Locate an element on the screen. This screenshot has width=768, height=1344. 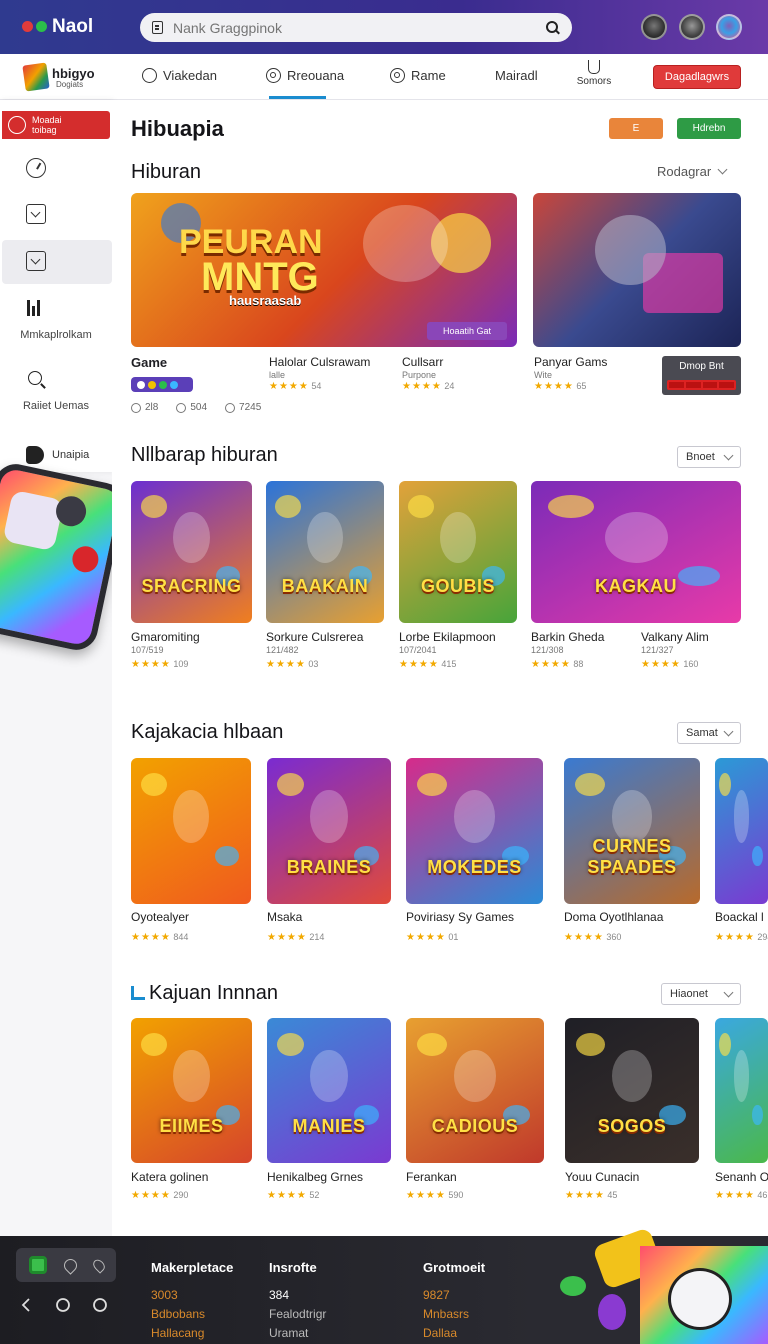
card-title: Senanh O is located at coordinates (741, 1177).